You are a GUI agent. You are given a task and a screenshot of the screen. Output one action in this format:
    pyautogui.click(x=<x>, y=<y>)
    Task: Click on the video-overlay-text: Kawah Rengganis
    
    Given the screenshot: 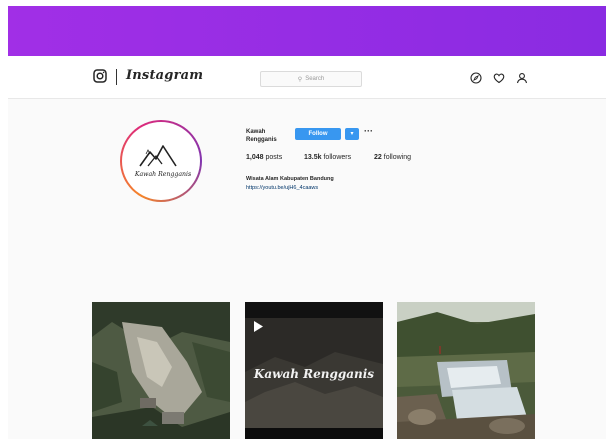 What is the action you would take?
    pyautogui.click(x=313, y=374)
    